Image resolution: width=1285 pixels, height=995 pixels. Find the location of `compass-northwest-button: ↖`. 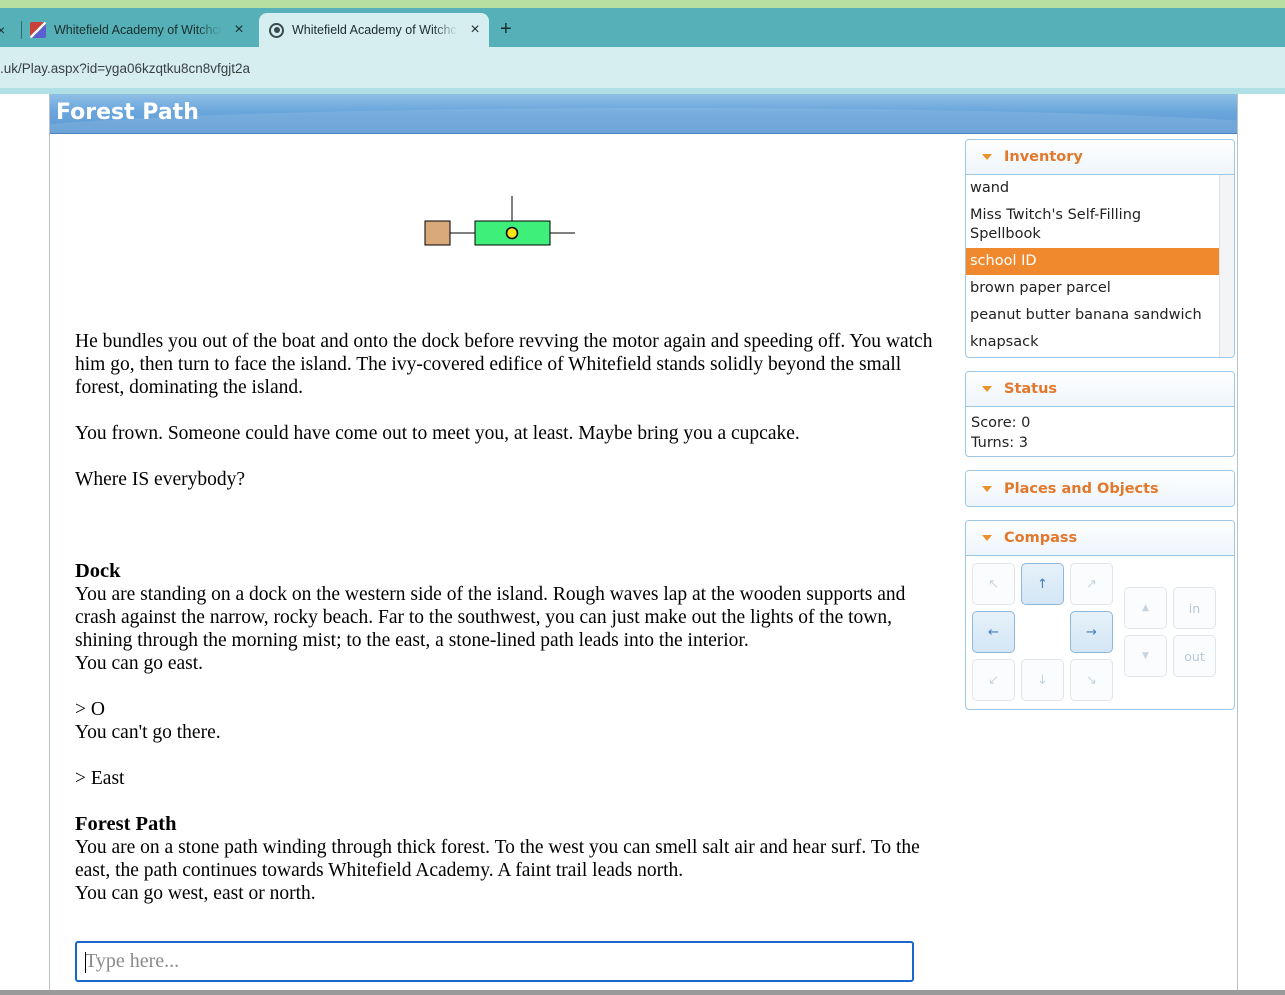

compass-northwest-button: ↖ is located at coordinates (993, 584).